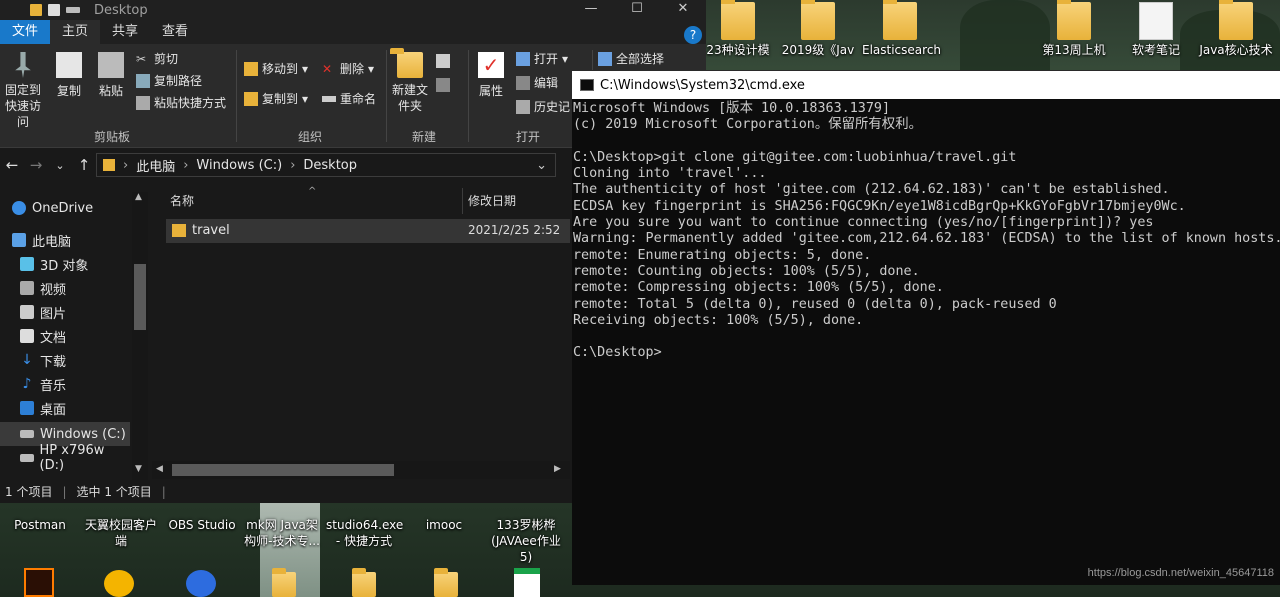  What do you see at coordinates (1156, 30) in the screenshot?
I see `desktop-icon-exam-notes: 软考笔记` at bounding box center [1156, 30].